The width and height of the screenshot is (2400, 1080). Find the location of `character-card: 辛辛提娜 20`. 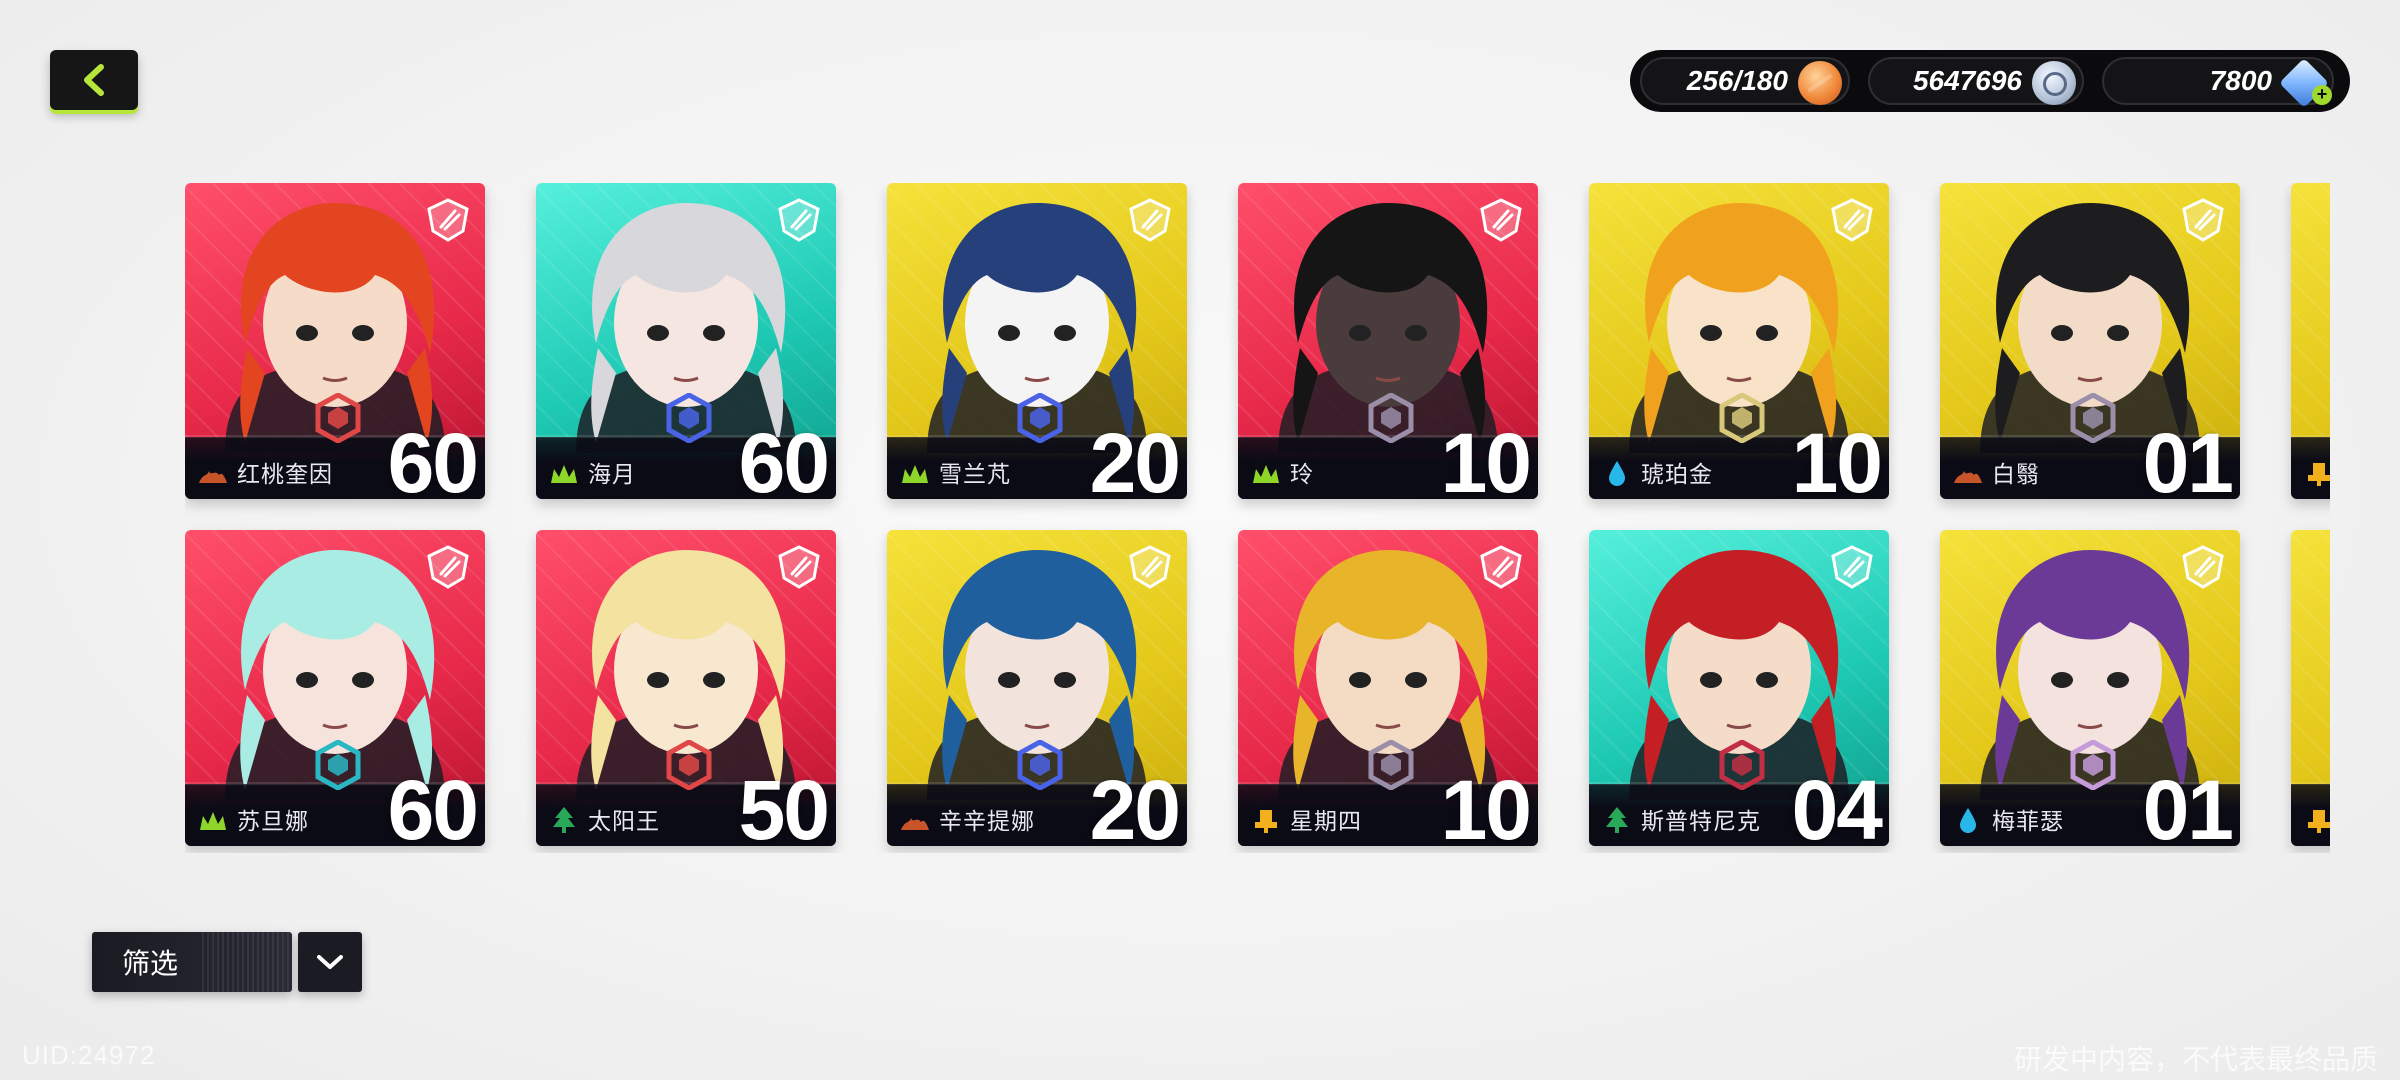

character-card: 辛辛提娜 20 is located at coordinates (1037, 688).